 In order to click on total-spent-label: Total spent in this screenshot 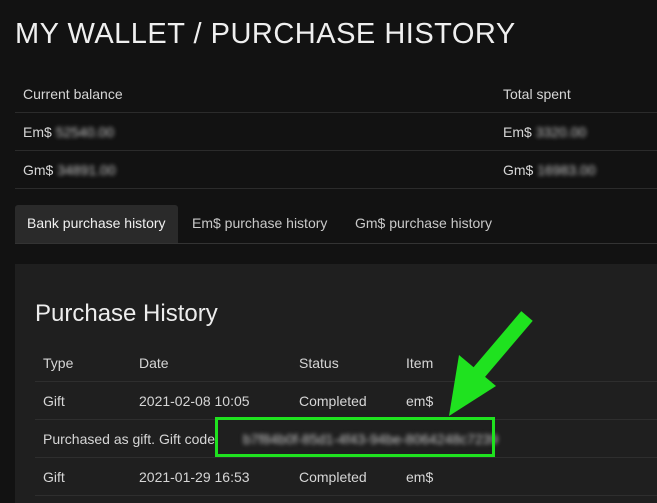, I will do `click(537, 94)`.